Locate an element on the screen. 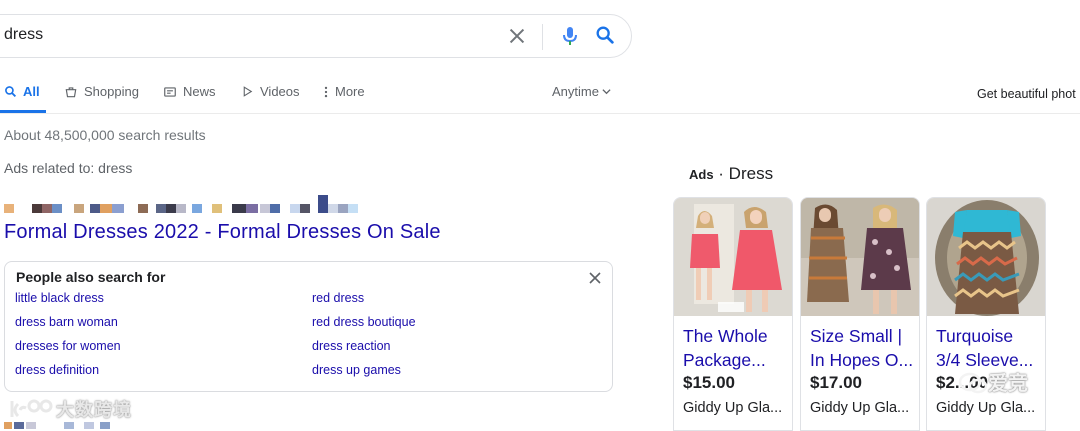 Image resolution: width=1080 pixels, height=431 pixels. people-also-search-title: People also search for is located at coordinates (91, 277).